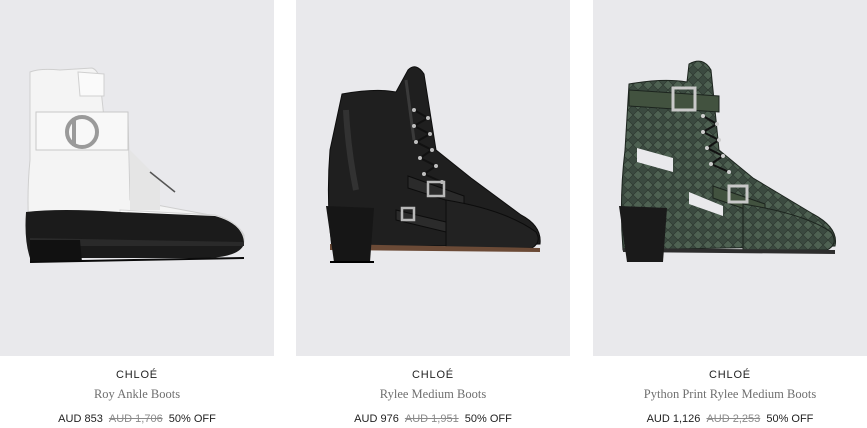 This screenshot has width=867, height=428. What do you see at coordinates (728, 161) in the screenshot?
I see `python-print-boot-illustration` at bounding box center [728, 161].